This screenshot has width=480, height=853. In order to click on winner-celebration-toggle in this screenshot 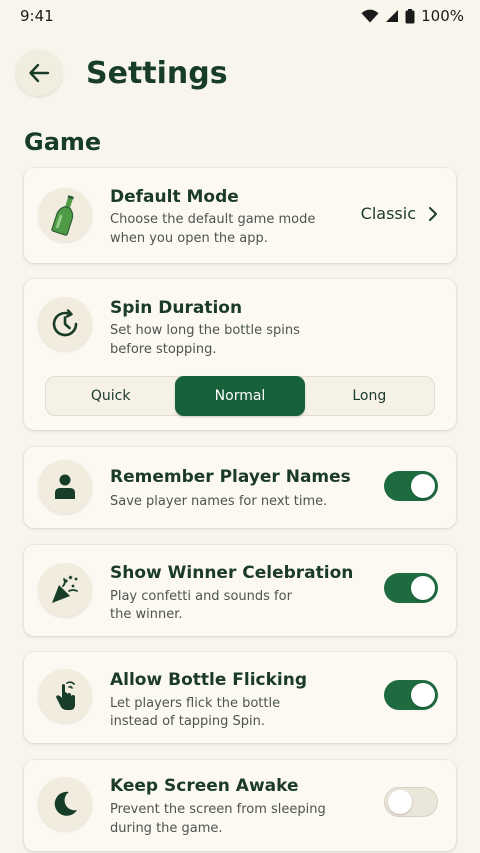, I will do `click(411, 588)`.